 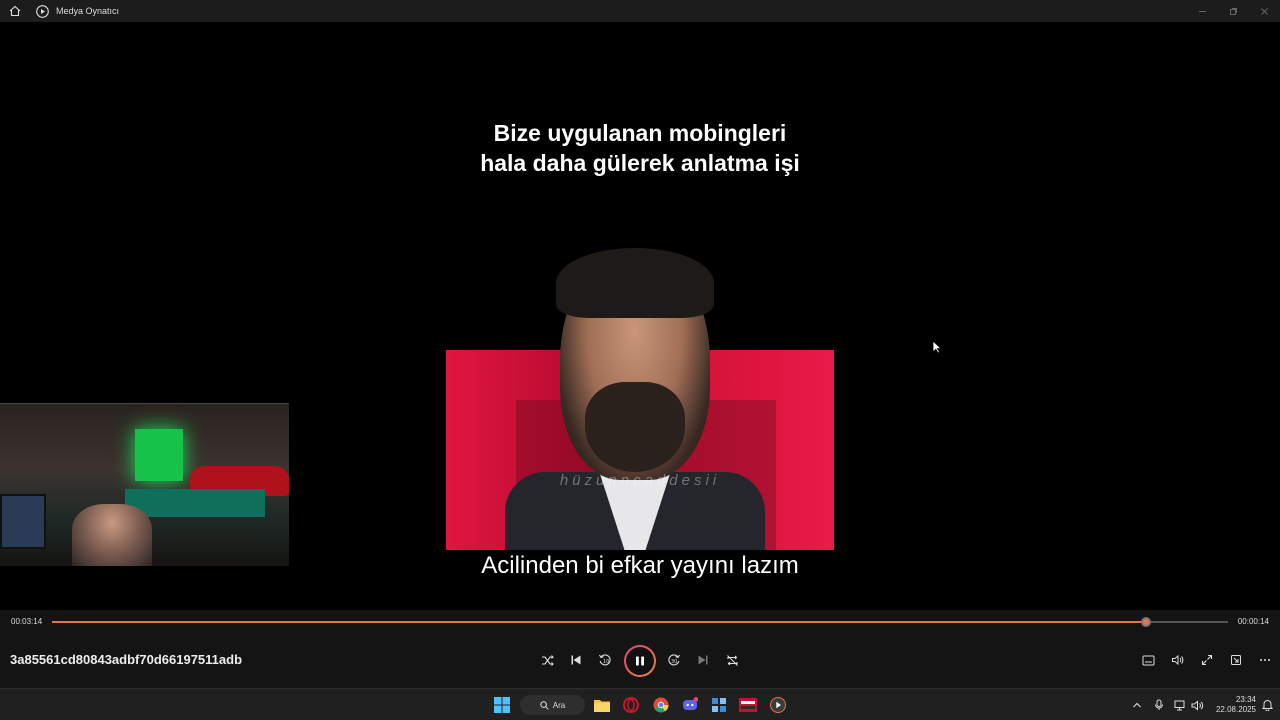 What do you see at coordinates (159, 455) in the screenshot?
I see `webcam-led-sign` at bounding box center [159, 455].